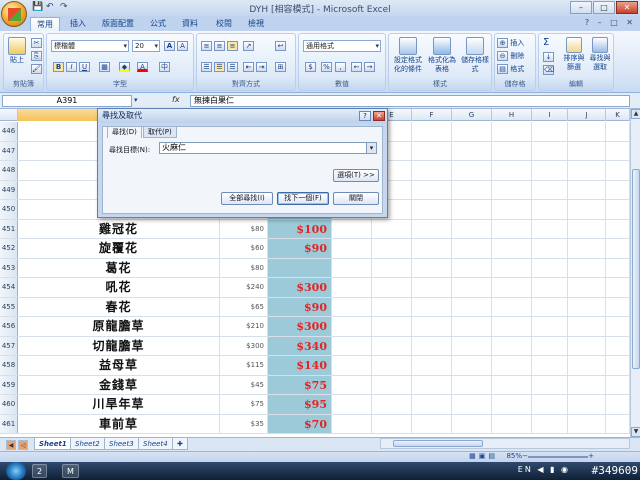  I want to click on wrap-text-icon: ↩, so click(280, 46).